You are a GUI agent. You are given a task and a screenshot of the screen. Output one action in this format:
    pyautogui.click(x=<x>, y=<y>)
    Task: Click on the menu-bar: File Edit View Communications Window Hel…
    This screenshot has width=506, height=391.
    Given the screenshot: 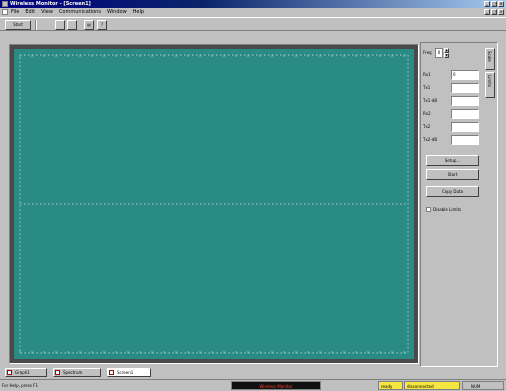 What is the action you would take?
    pyautogui.click(x=253, y=12)
    